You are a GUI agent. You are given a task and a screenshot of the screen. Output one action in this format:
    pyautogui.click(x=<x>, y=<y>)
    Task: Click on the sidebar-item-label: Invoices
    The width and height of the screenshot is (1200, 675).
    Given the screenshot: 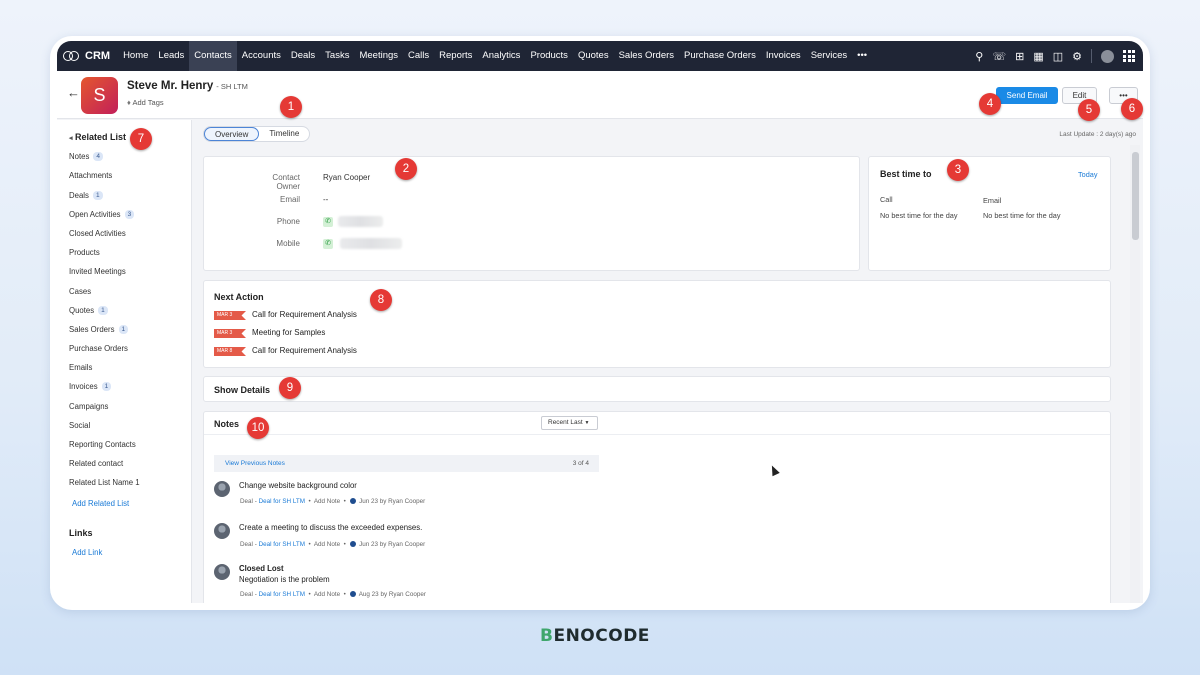 What is the action you would take?
    pyautogui.click(x=83, y=386)
    